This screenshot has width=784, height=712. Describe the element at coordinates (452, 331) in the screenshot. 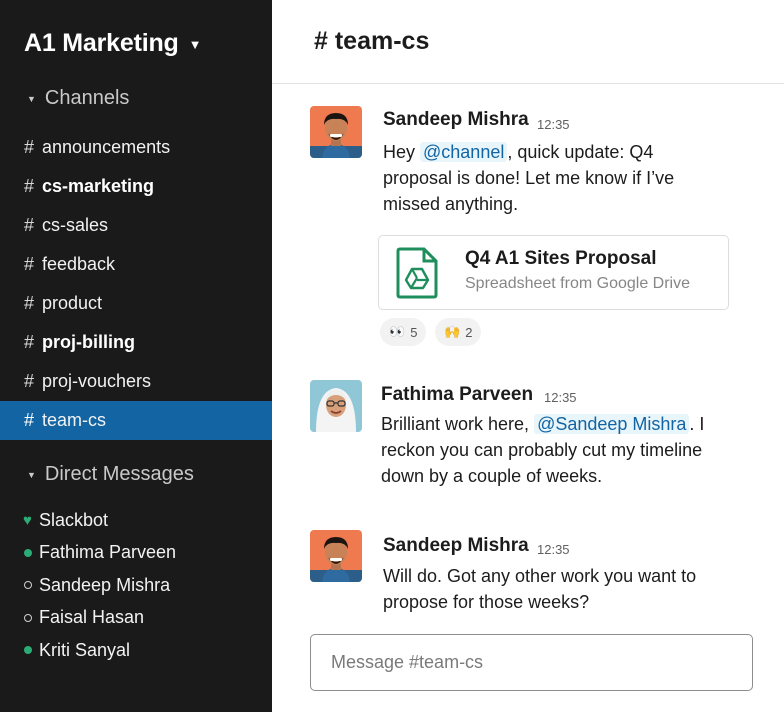

I see `raised-hands-emoji-icon: 🙌` at that location.